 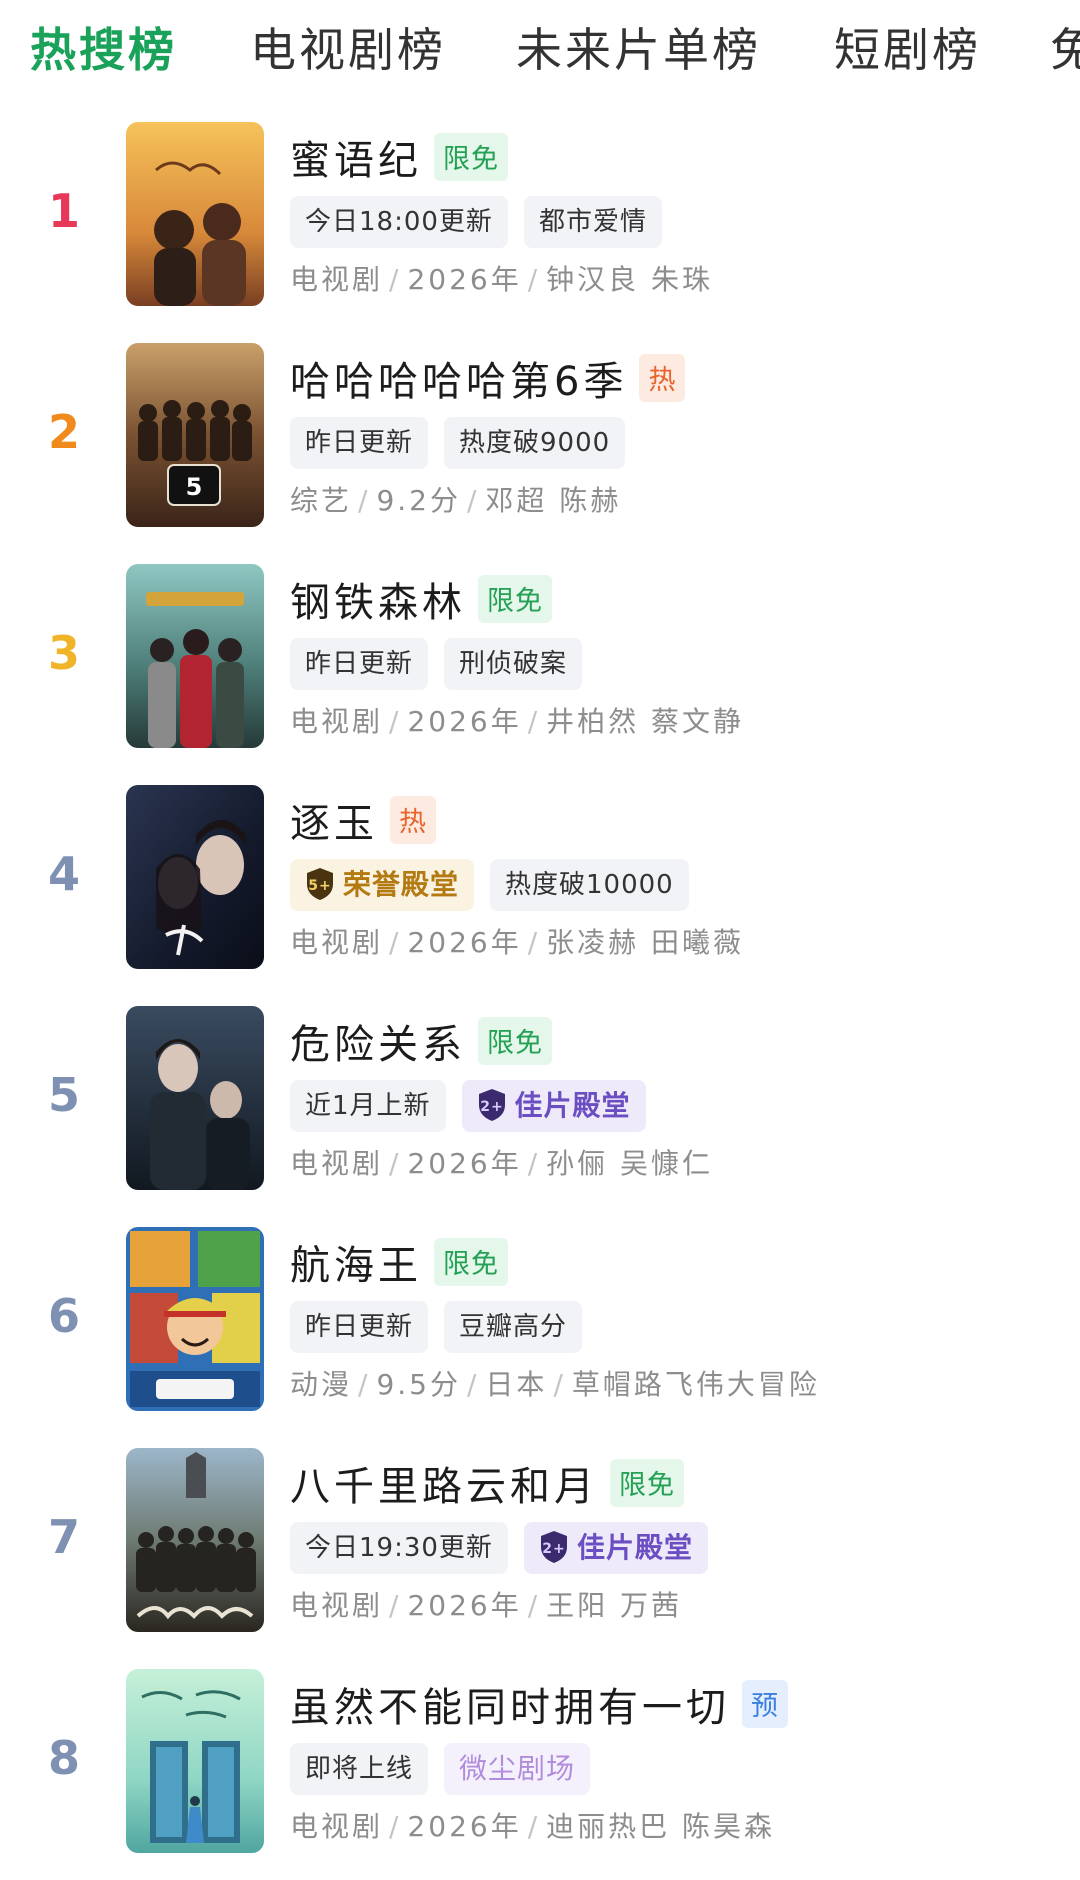 I want to click on rank-number: 3, so click(x=63, y=653).